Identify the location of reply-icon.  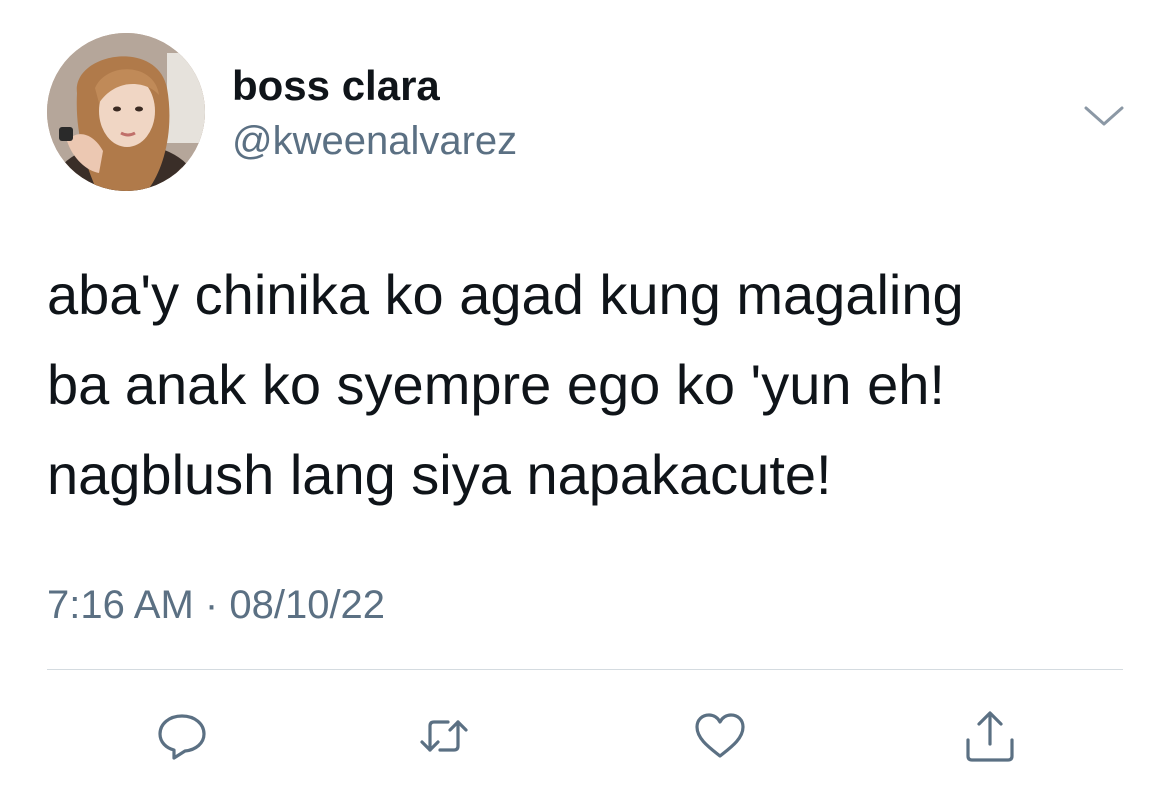
(182, 737).